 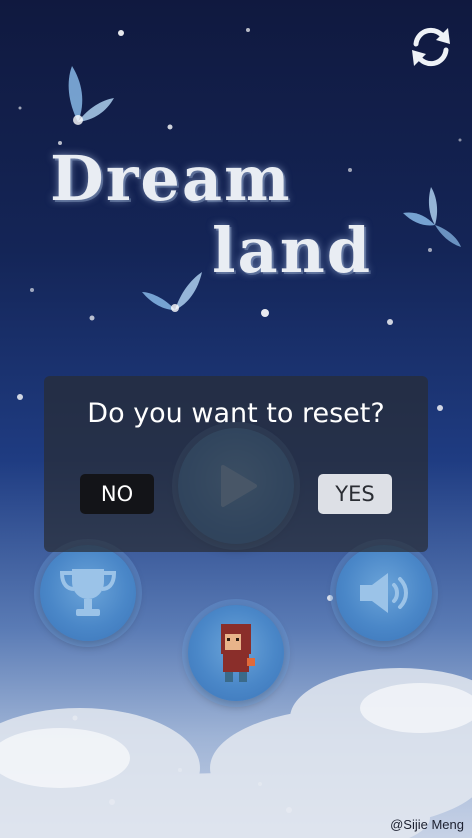 What do you see at coordinates (171, 178) in the screenshot?
I see `game-title-line1: Dream` at bounding box center [171, 178].